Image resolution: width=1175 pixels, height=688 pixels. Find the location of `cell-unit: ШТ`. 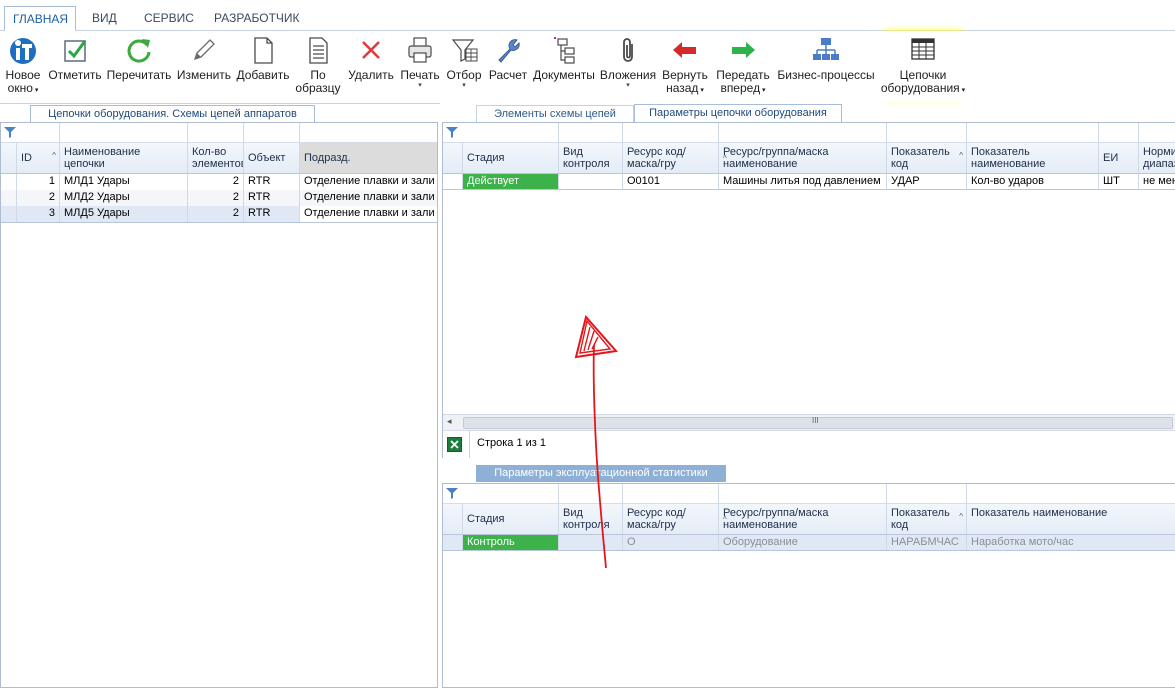

cell-unit: ШТ is located at coordinates (1119, 181).